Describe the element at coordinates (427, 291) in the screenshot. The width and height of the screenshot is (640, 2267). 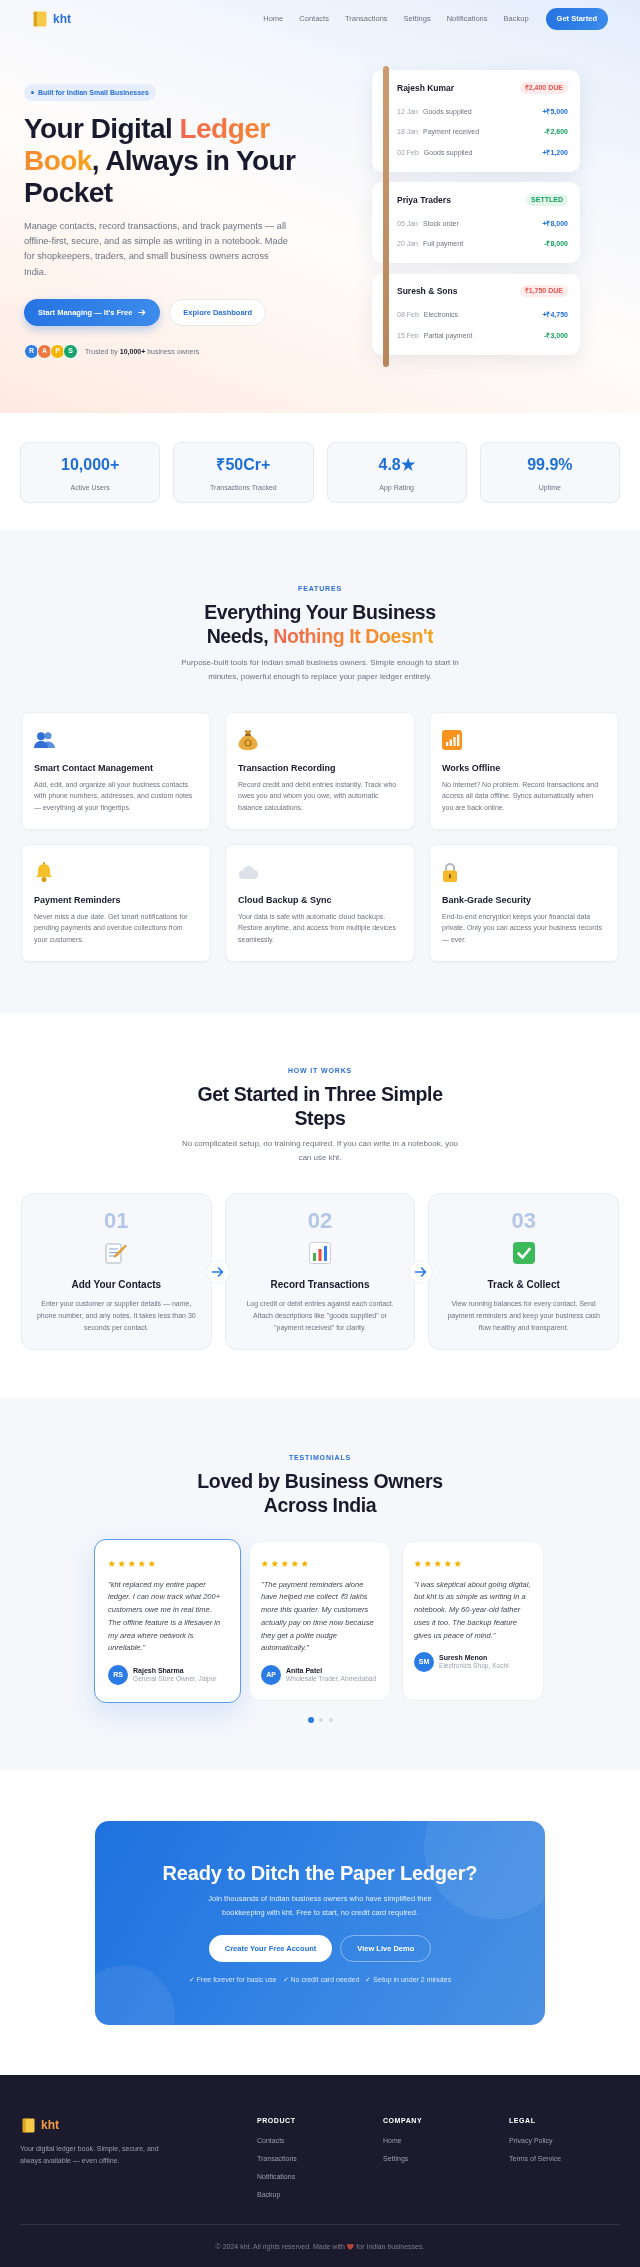
I see `contact-name: Suresh & Sons` at that location.